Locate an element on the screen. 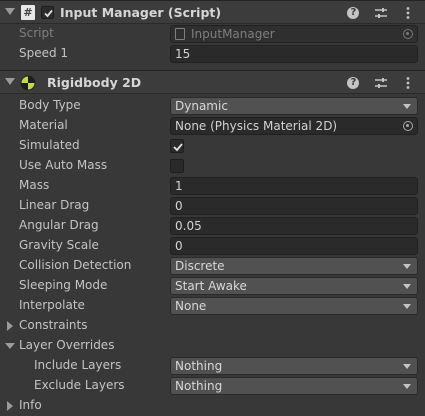 The width and height of the screenshot is (425, 416). collision-detection-row: Collision Detection Discrete is located at coordinates (212, 266).